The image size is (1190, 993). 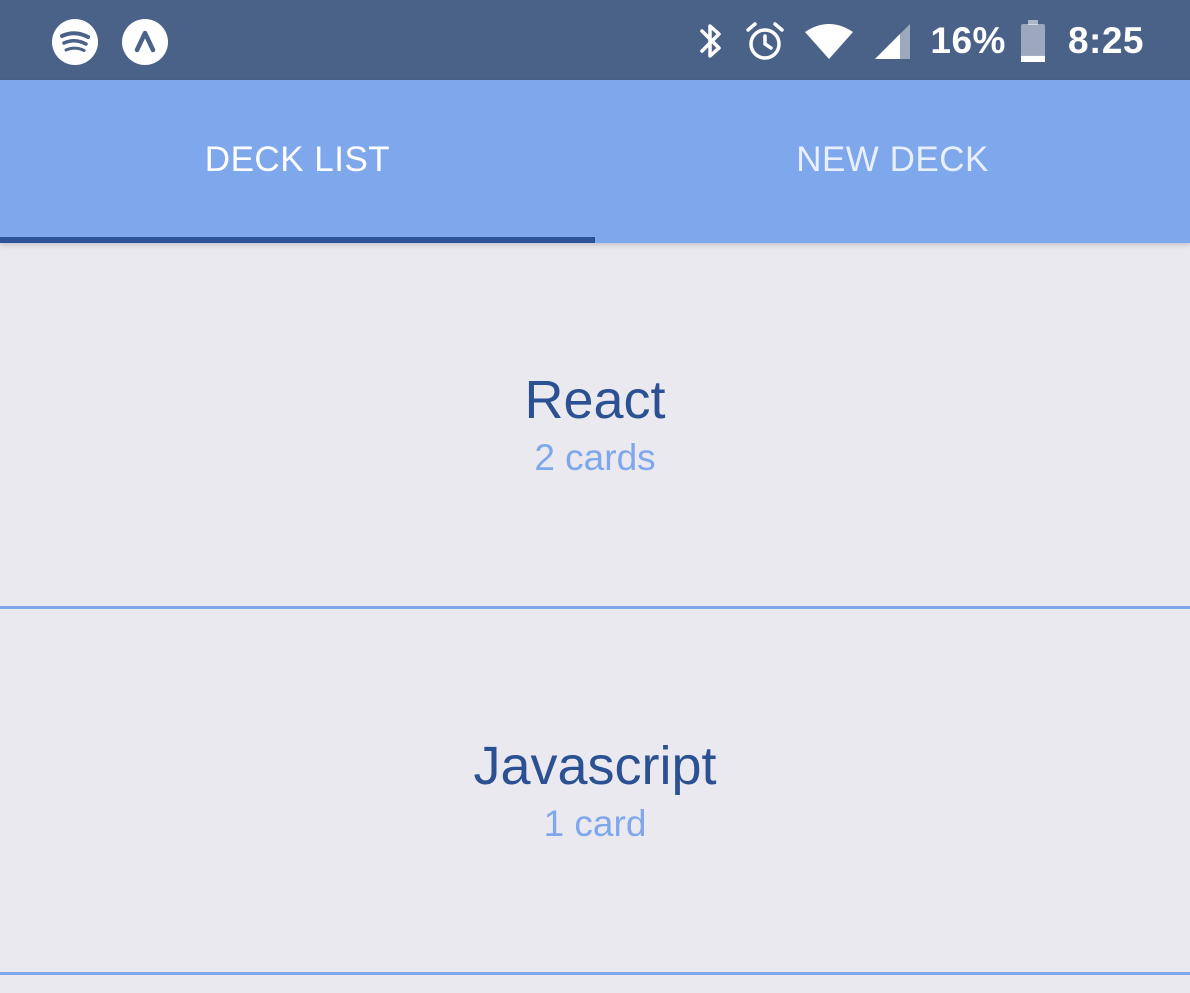 I want to click on battery-percent: 16%, so click(x=968, y=40).